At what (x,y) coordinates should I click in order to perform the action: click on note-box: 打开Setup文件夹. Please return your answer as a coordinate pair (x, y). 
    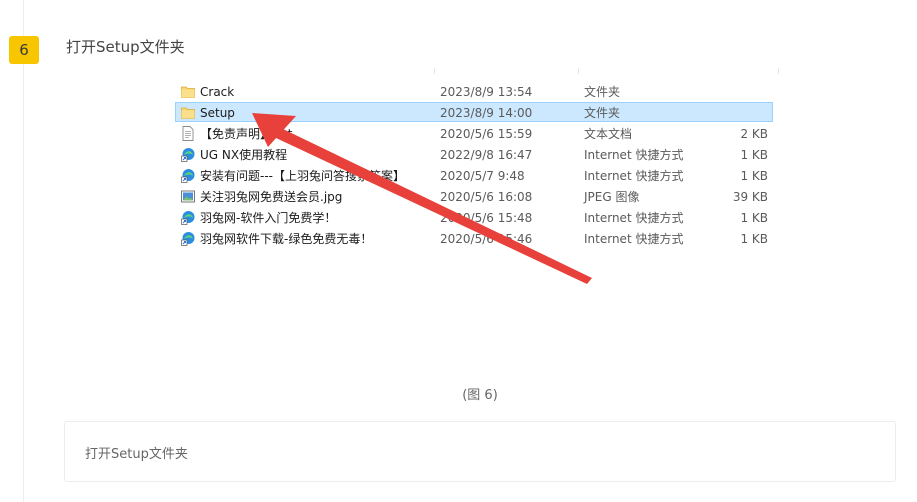
    Looking at the image, I should click on (480, 451).